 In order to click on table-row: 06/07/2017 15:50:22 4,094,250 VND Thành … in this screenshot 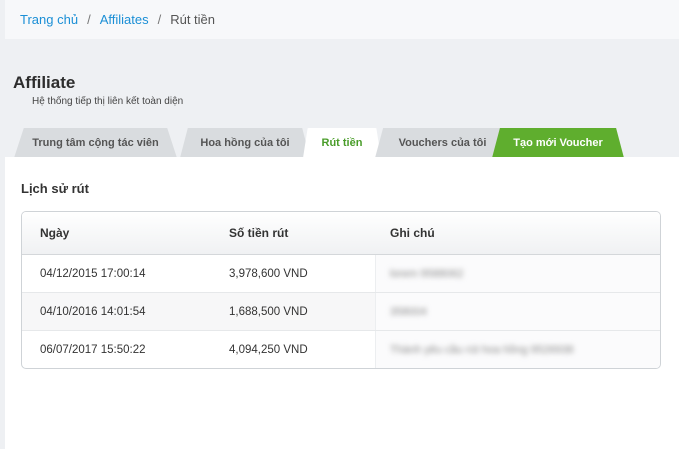, I will do `click(341, 349)`.